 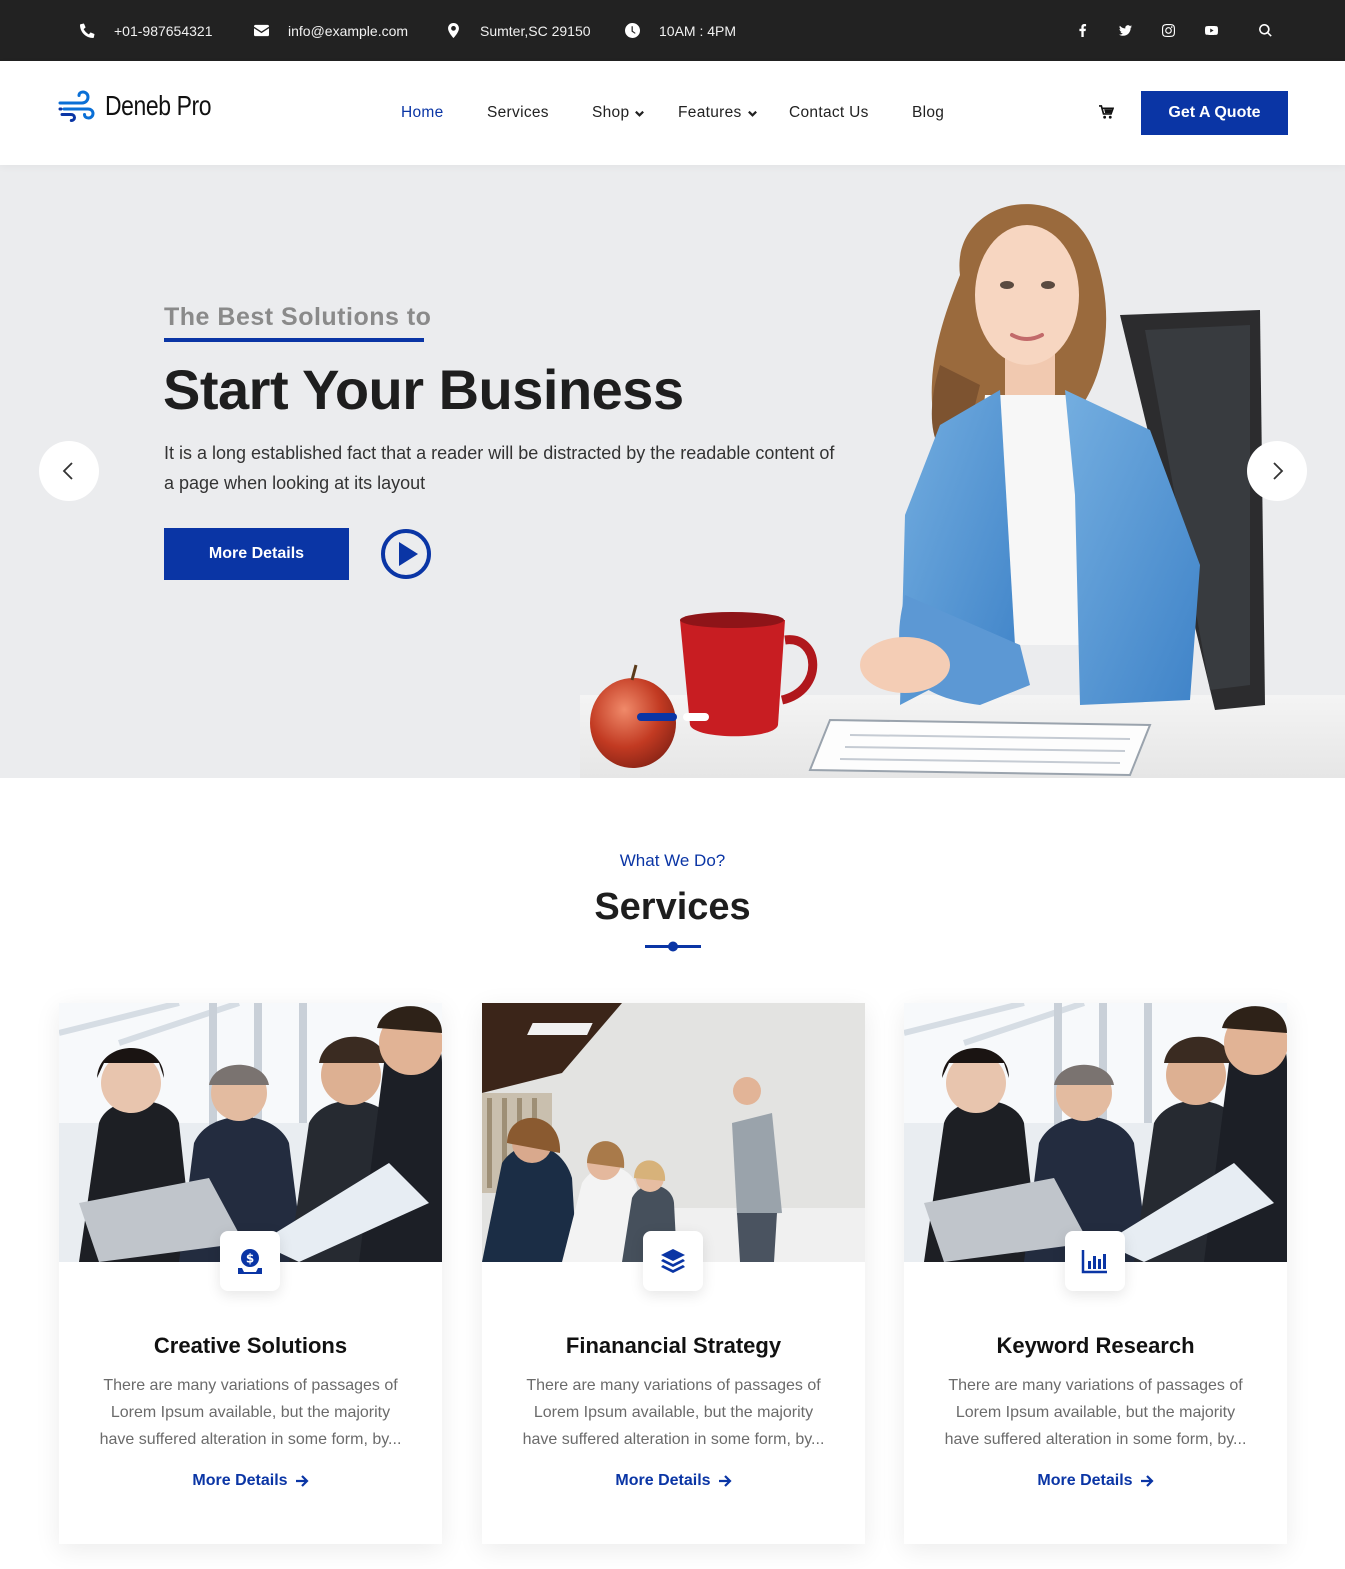 What do you see at coordinates (672, 907) in the screenshot?
I see `services-title: Services` at bounding box center [672, 907].